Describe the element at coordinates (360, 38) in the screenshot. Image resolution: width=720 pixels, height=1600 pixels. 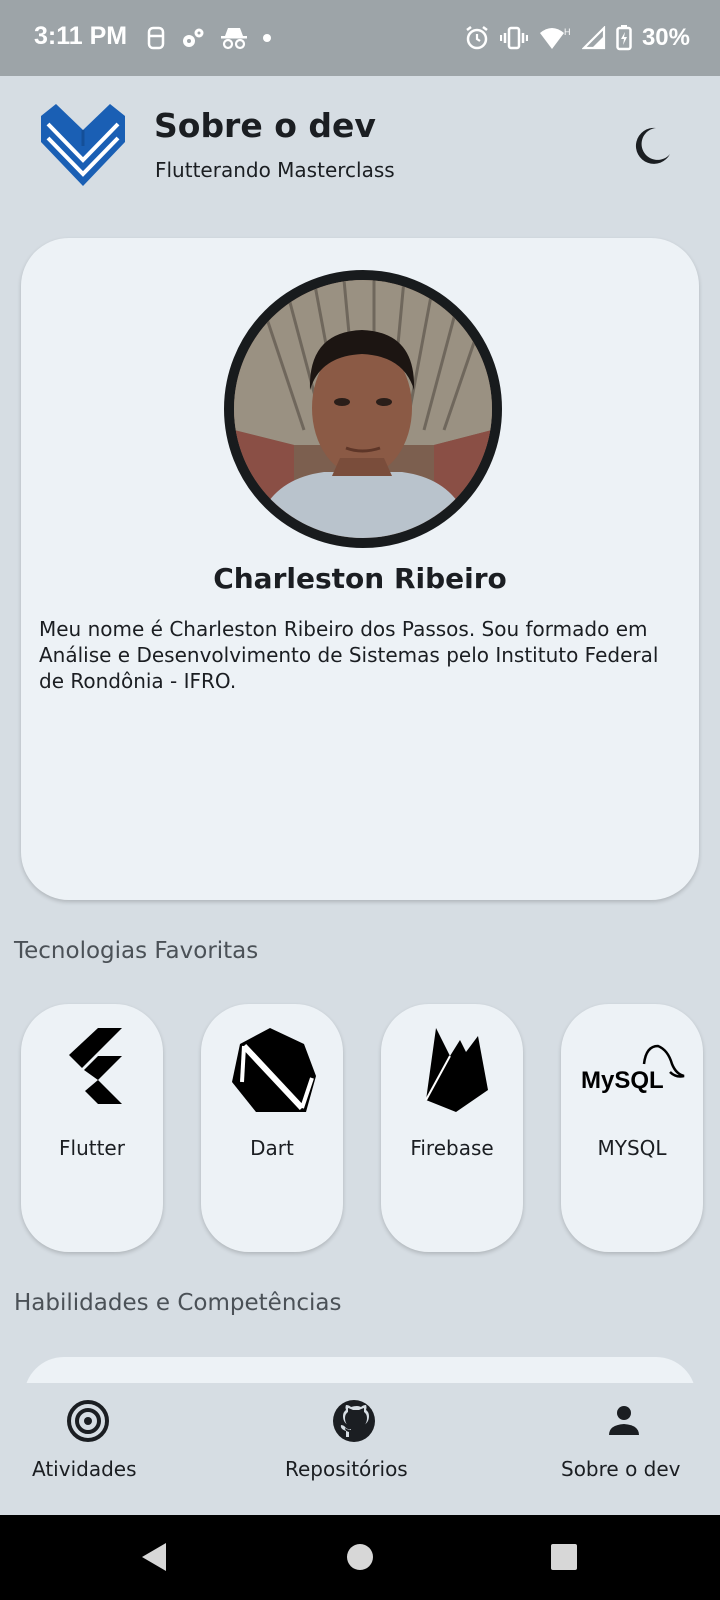
I see `status-bar: 3:11 PM H 30%` at that location.